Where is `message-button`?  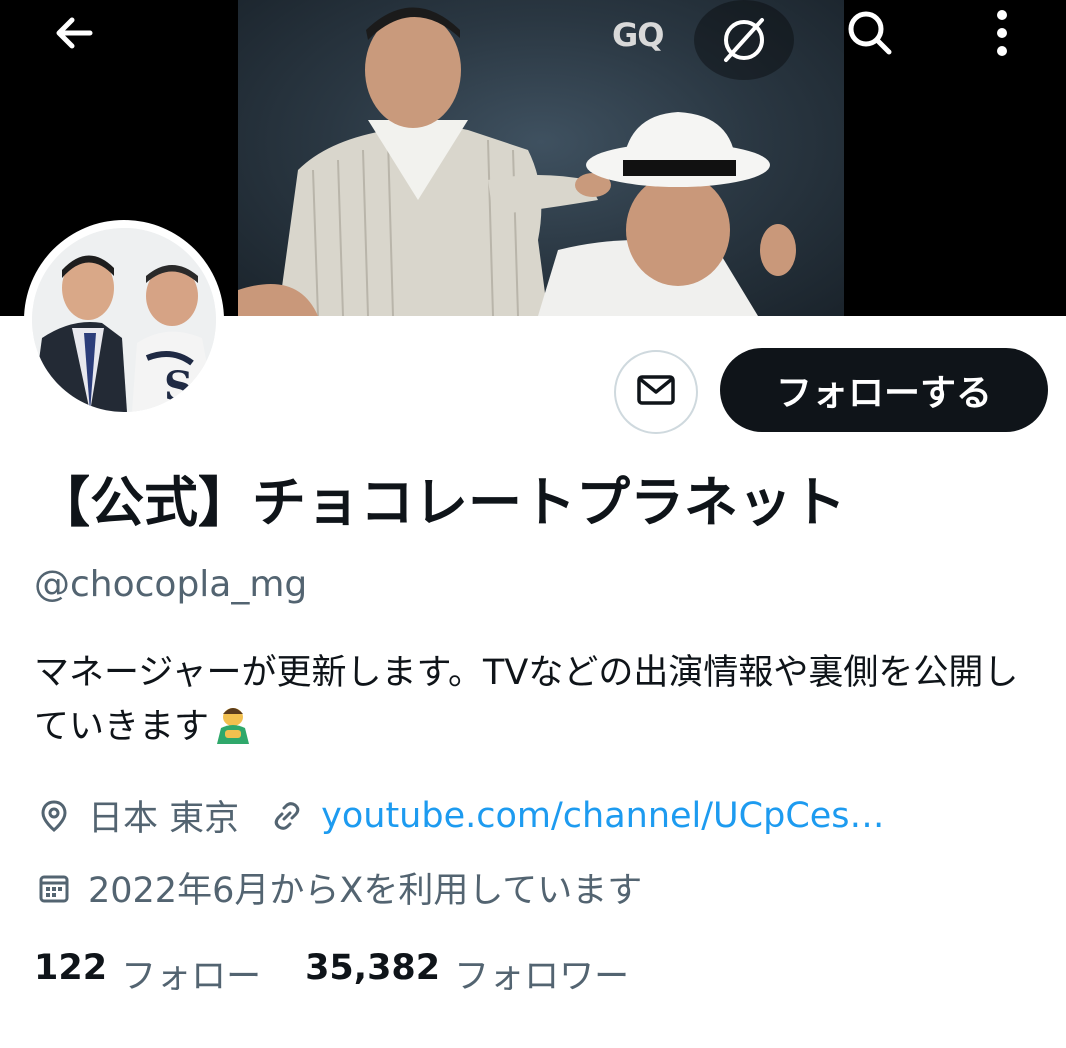 message-button is located at coordinates (656, 392).